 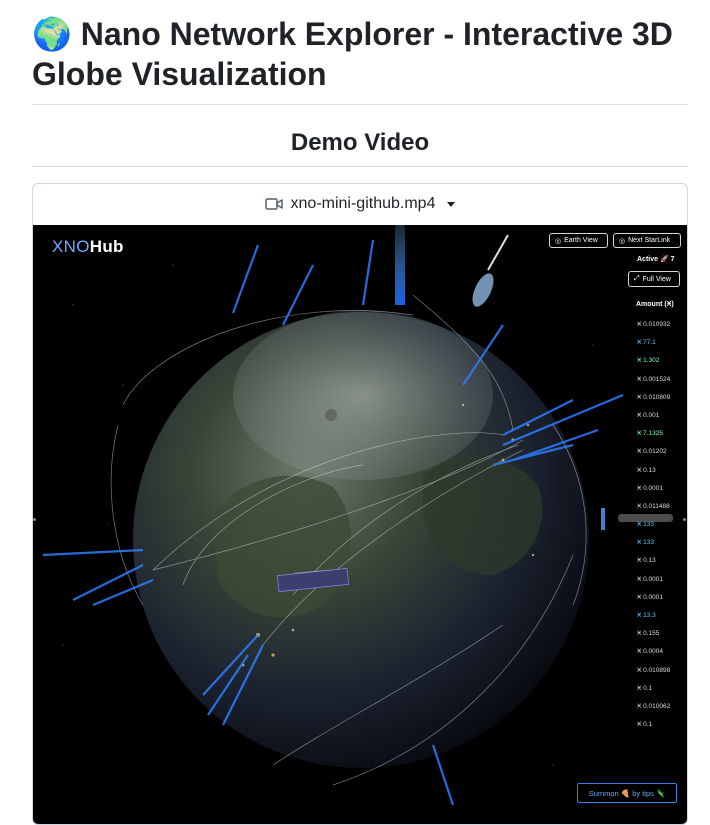 What do you see at coordinates (654, 379) in the screenshot?
I see `amount-item: Ӿ 0.001524` at bounding box center [654, 379].